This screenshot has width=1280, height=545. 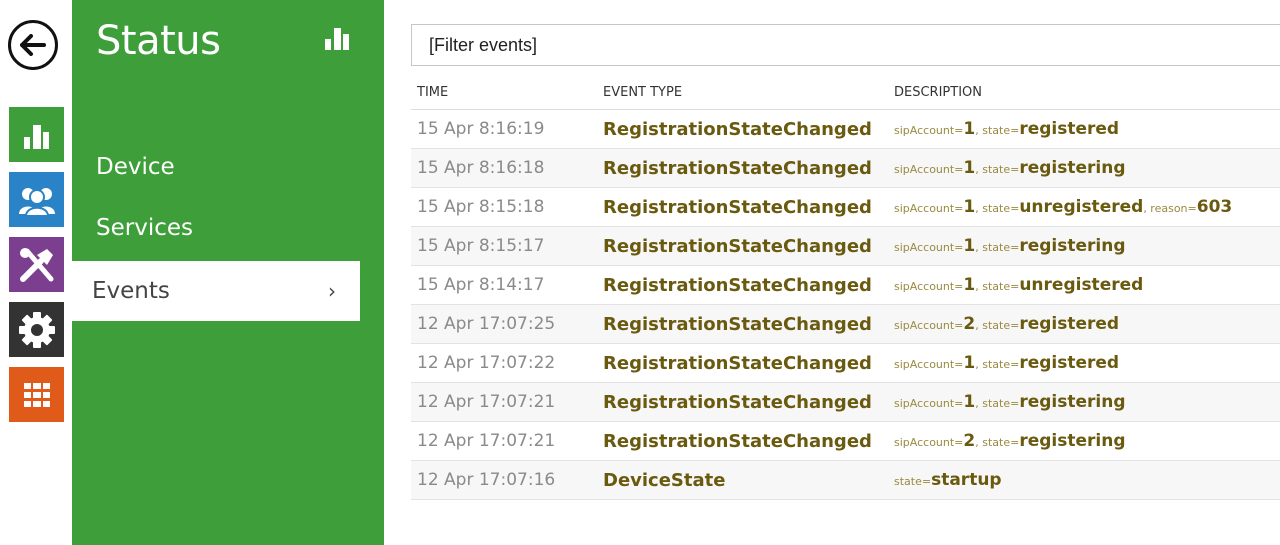 I want to click on nav-item-label: Device, so click(x=135, y=167).